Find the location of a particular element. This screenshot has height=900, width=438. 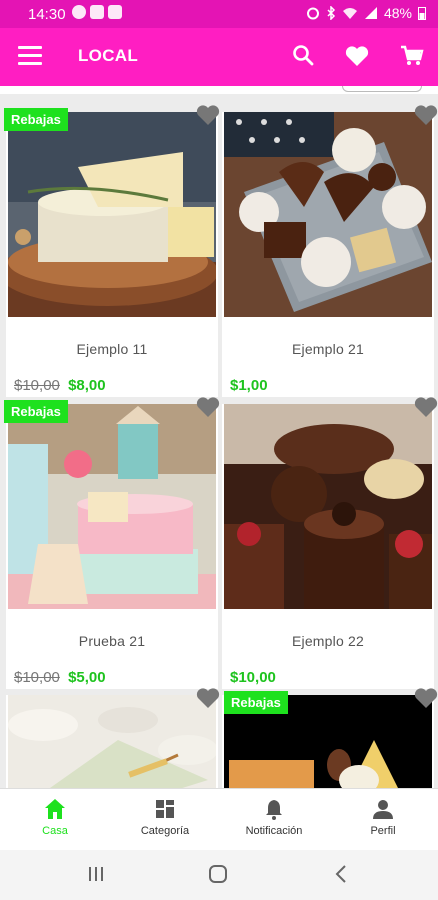

filter-button is located at coordinates (382, 89).